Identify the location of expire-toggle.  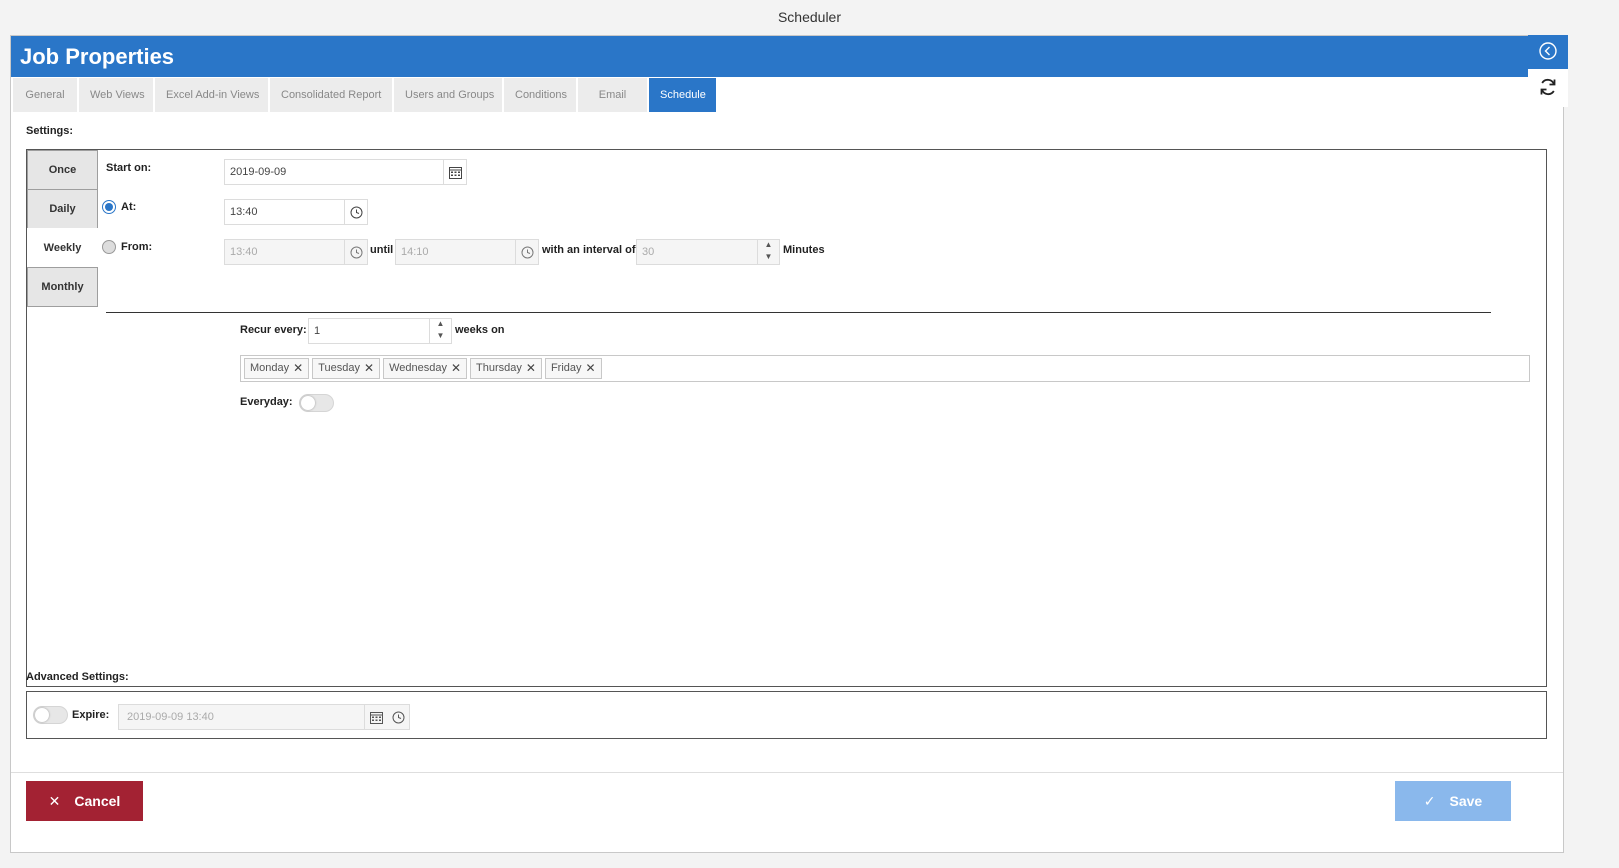
(50, 715).